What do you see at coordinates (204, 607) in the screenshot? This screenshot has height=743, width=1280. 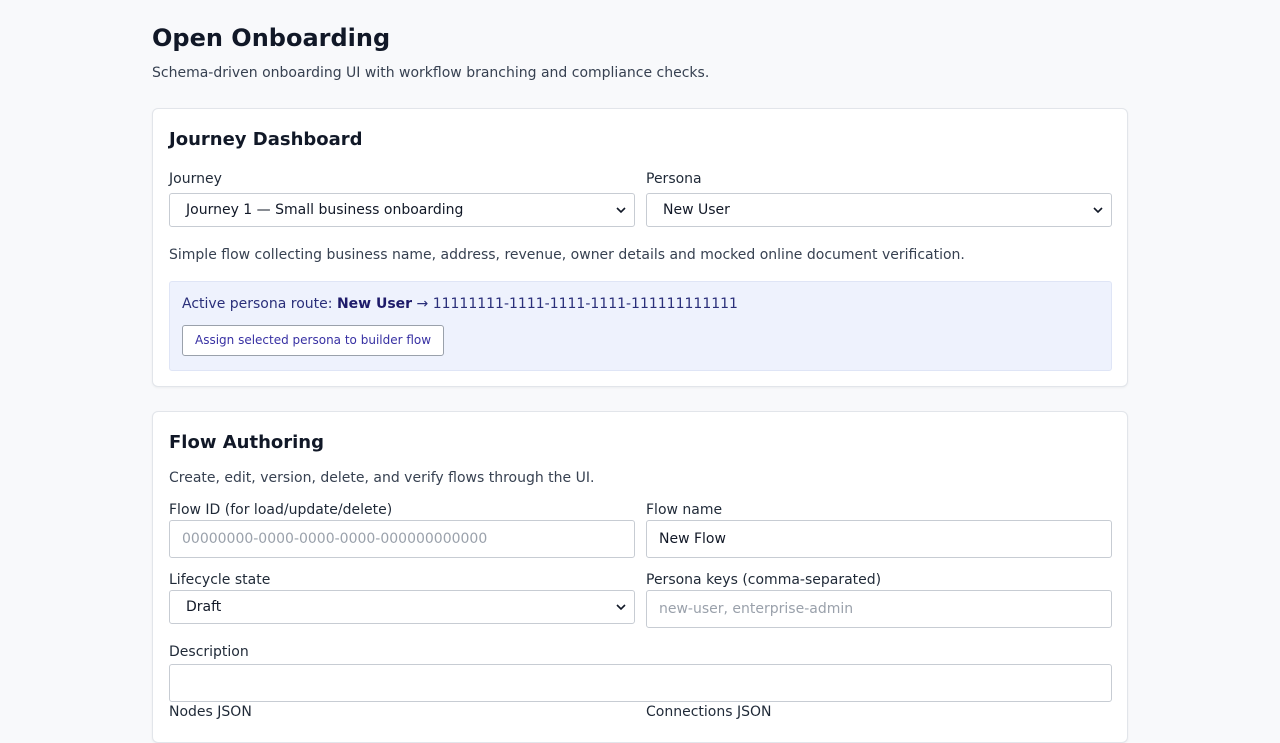 I see `lifecycle-select-value: Draft` at bounding box center [204, 607].